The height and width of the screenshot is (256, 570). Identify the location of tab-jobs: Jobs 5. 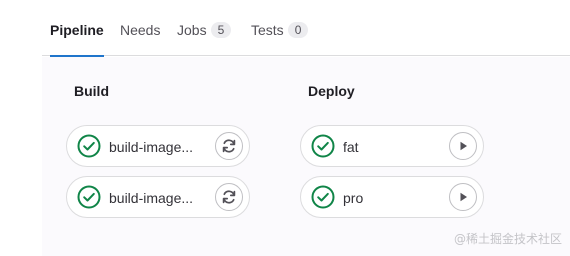
(204, 38).